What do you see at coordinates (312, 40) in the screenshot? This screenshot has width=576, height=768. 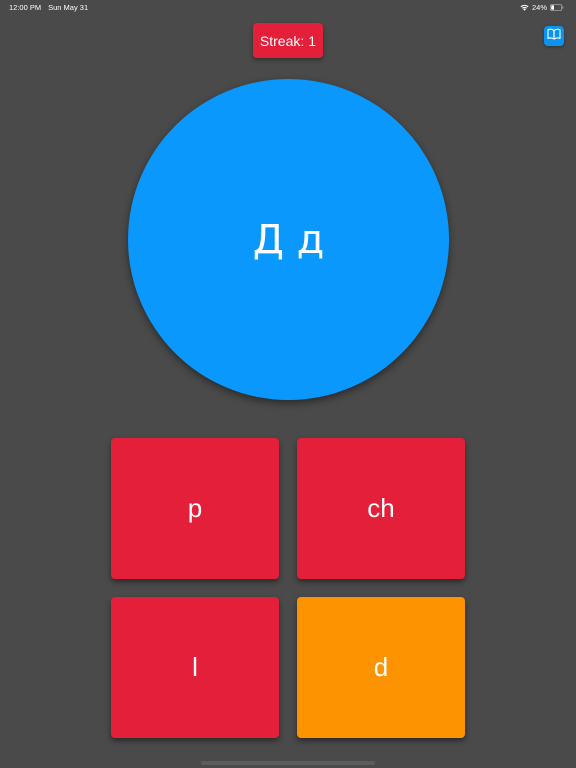 I see `streak-value: 1` at bounding box center [312, 40].